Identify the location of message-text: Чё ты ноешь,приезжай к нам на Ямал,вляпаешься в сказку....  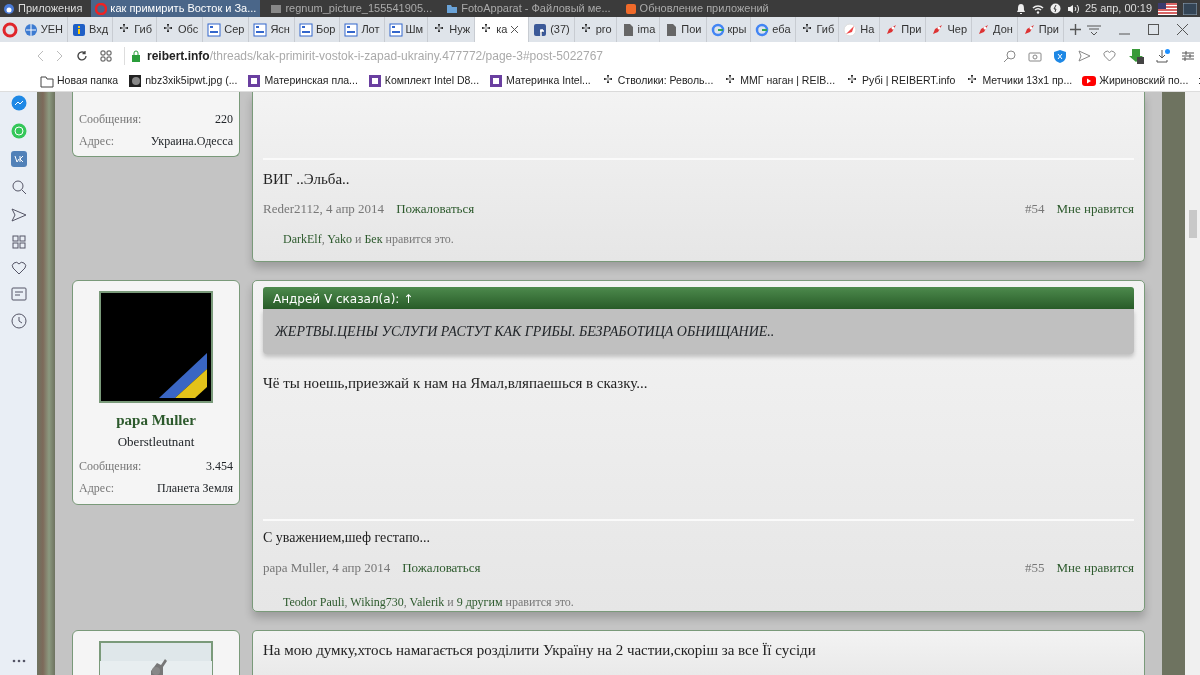
(456, 383).